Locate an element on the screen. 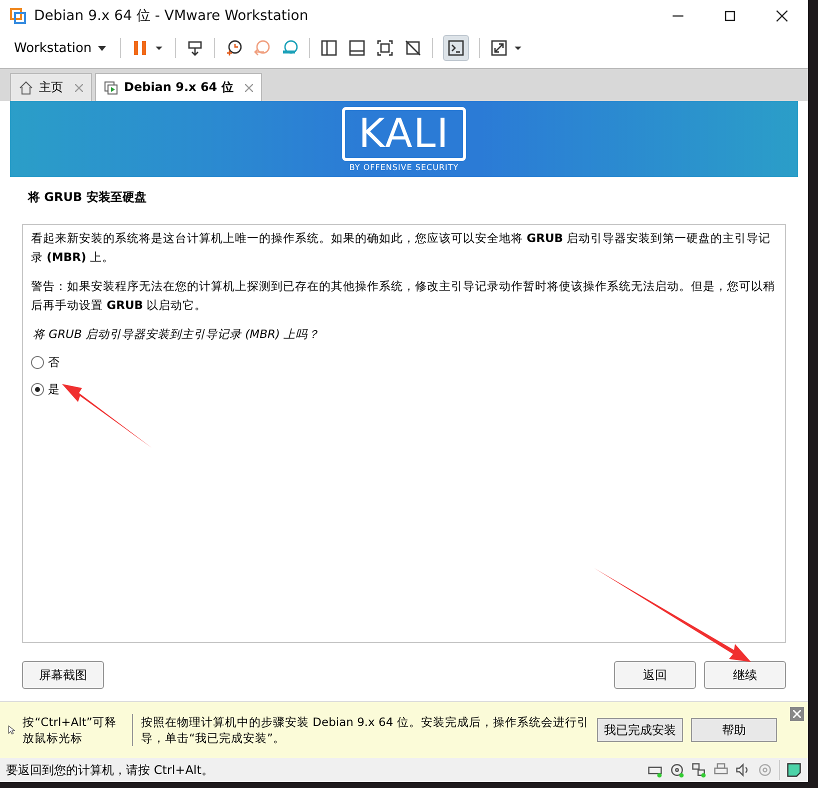 Image resolution: width=818 pixels, height=788 pixels. vm-play-icon is located at coordinates (111, 87).